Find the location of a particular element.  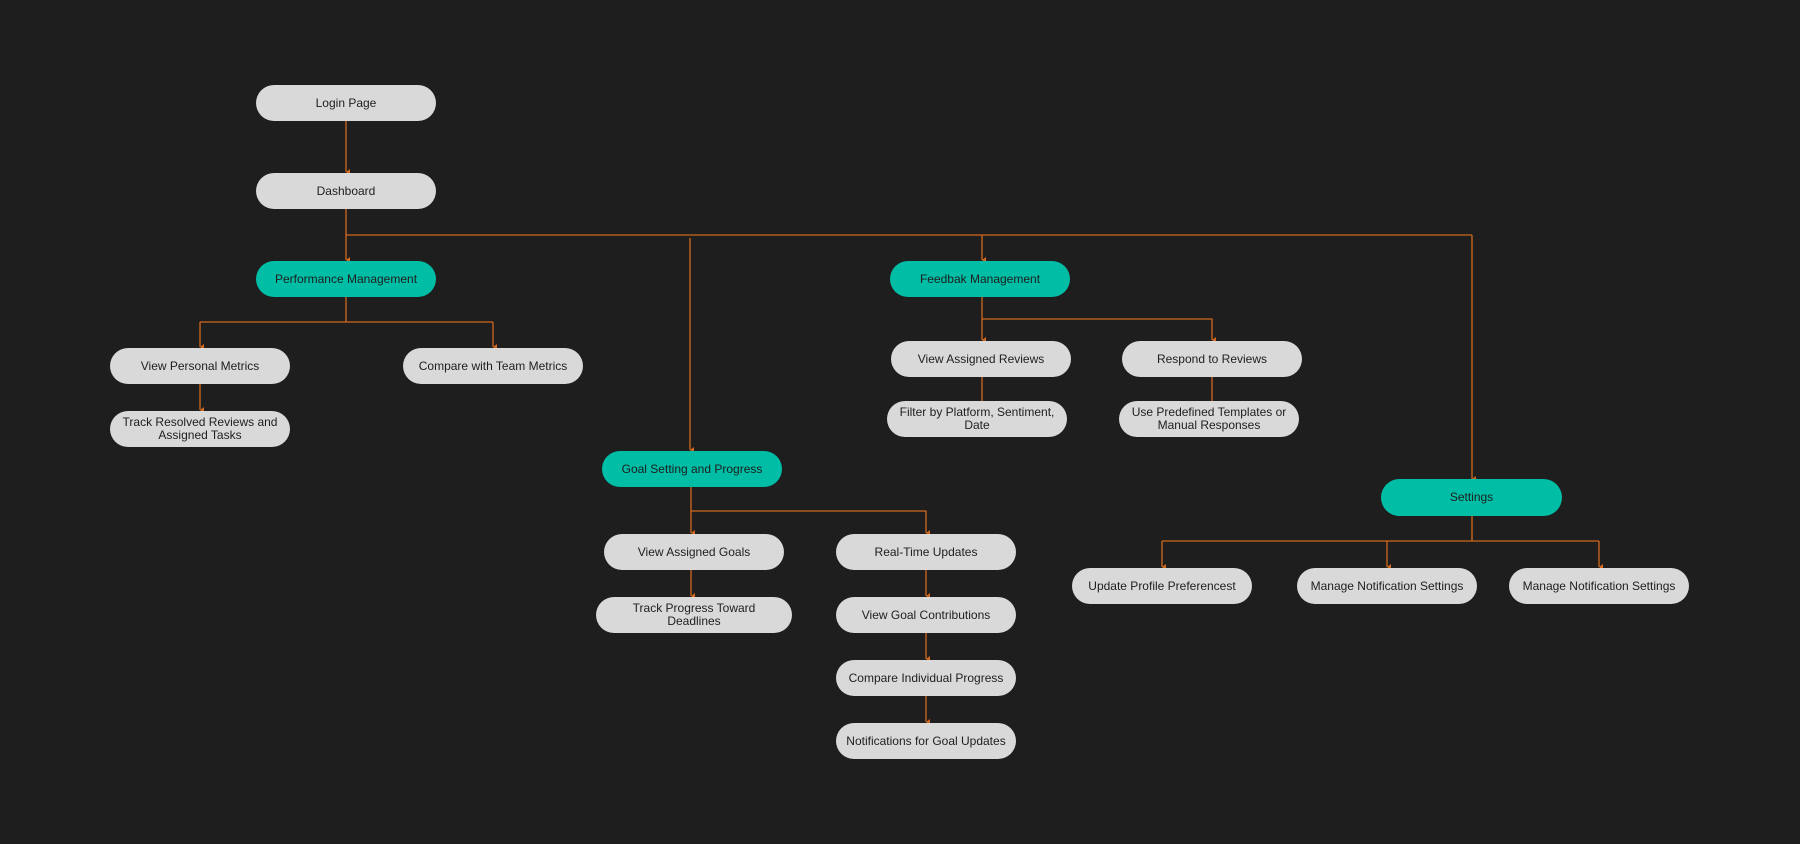

login-page-node: Login Page is located at coordinates (346, 103).